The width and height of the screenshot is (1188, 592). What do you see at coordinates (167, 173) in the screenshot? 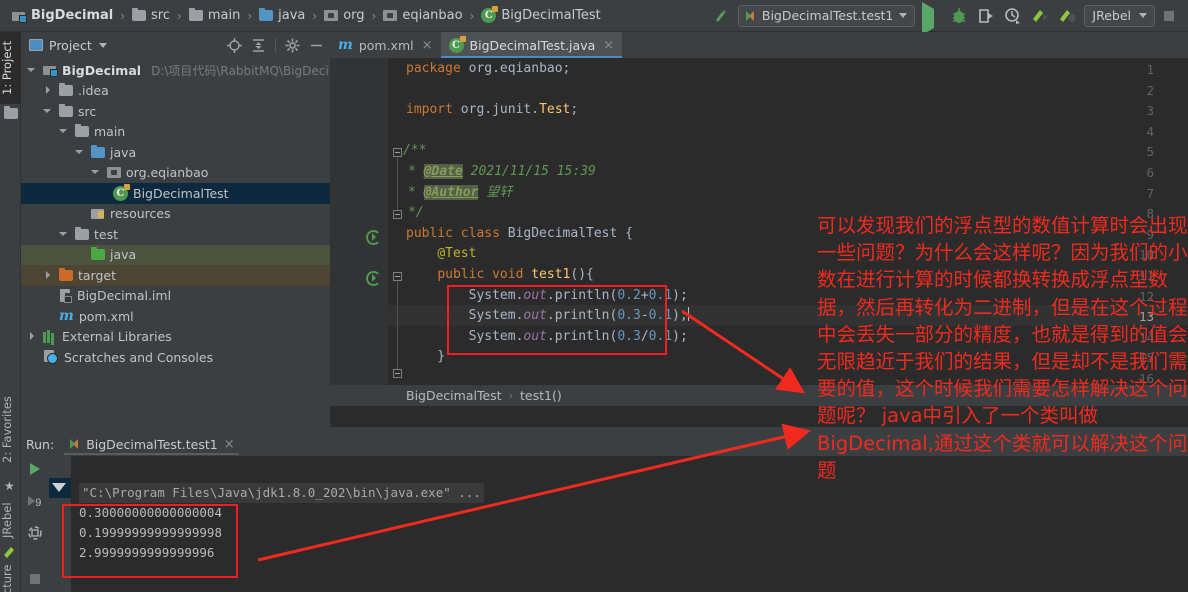
I see `tree-item-label: org.eqianbao` at bounding box center [167, 173].